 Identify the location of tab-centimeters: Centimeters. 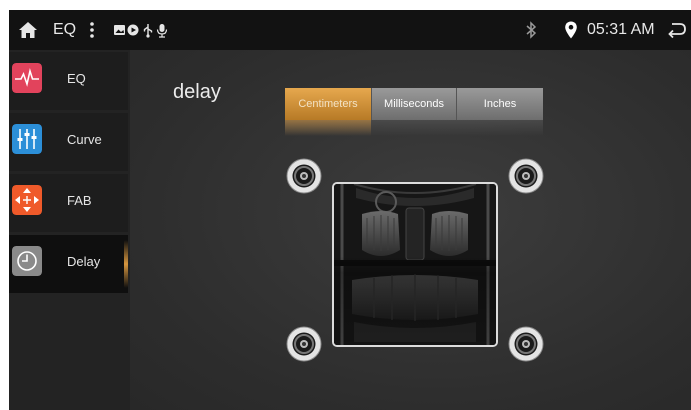
(328, 104).